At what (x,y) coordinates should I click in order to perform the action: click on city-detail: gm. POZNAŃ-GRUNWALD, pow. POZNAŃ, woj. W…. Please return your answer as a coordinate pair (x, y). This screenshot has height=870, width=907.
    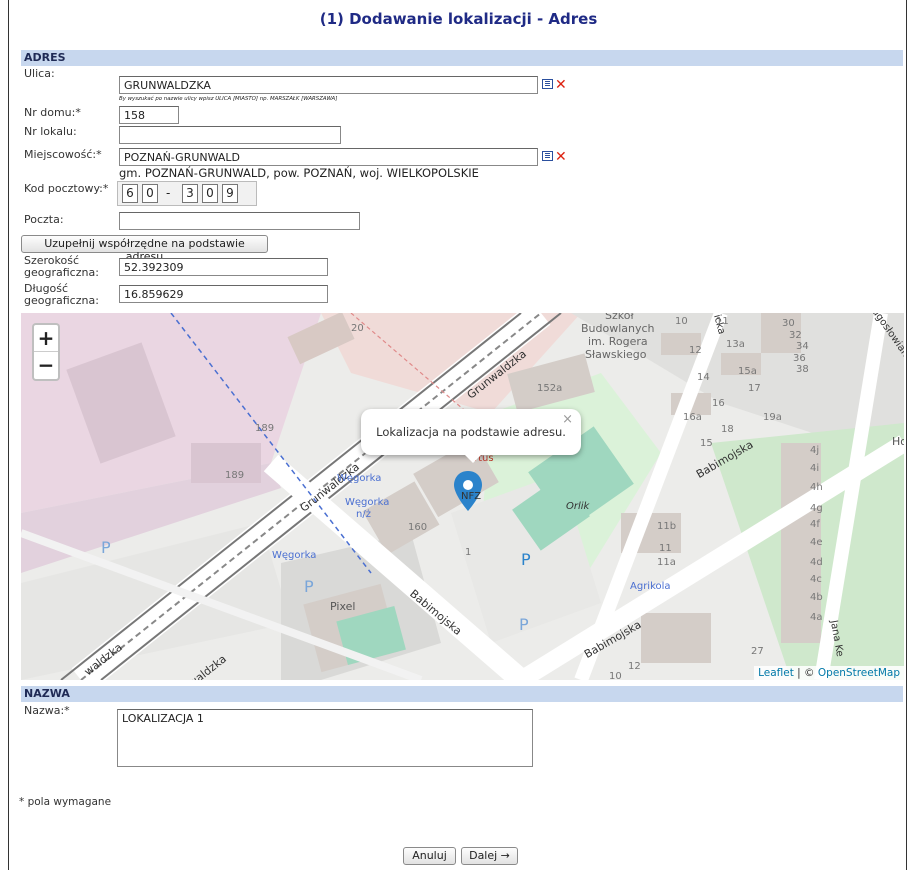
    Looking at the image, I should click on (299, 173).